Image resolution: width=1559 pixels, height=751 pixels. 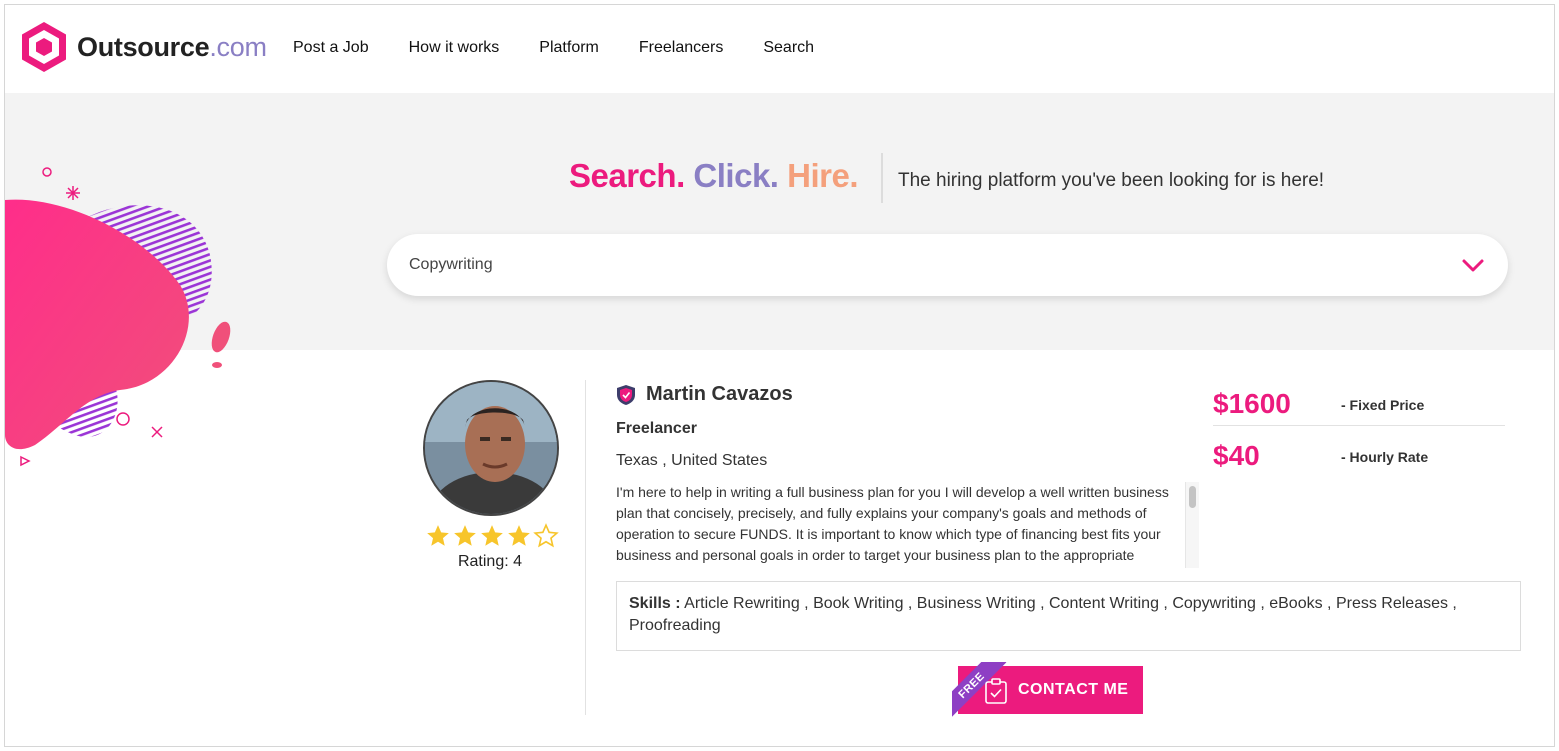 What do you see at coordinates (1252, 403) in the screenshot?
I see `fixed-price-amount: $1600` at bounding box center [1252, 403].